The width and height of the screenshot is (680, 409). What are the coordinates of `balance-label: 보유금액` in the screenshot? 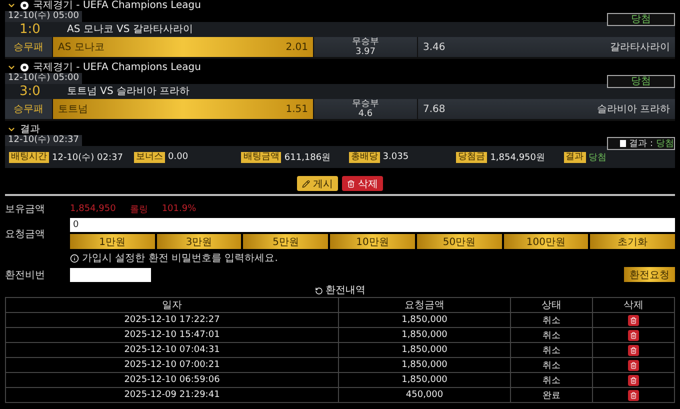 It's located at (25, 209).